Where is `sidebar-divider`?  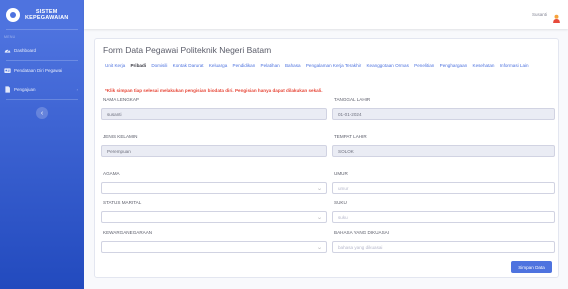 sidebar-divider is located at coordinates (42, 99).